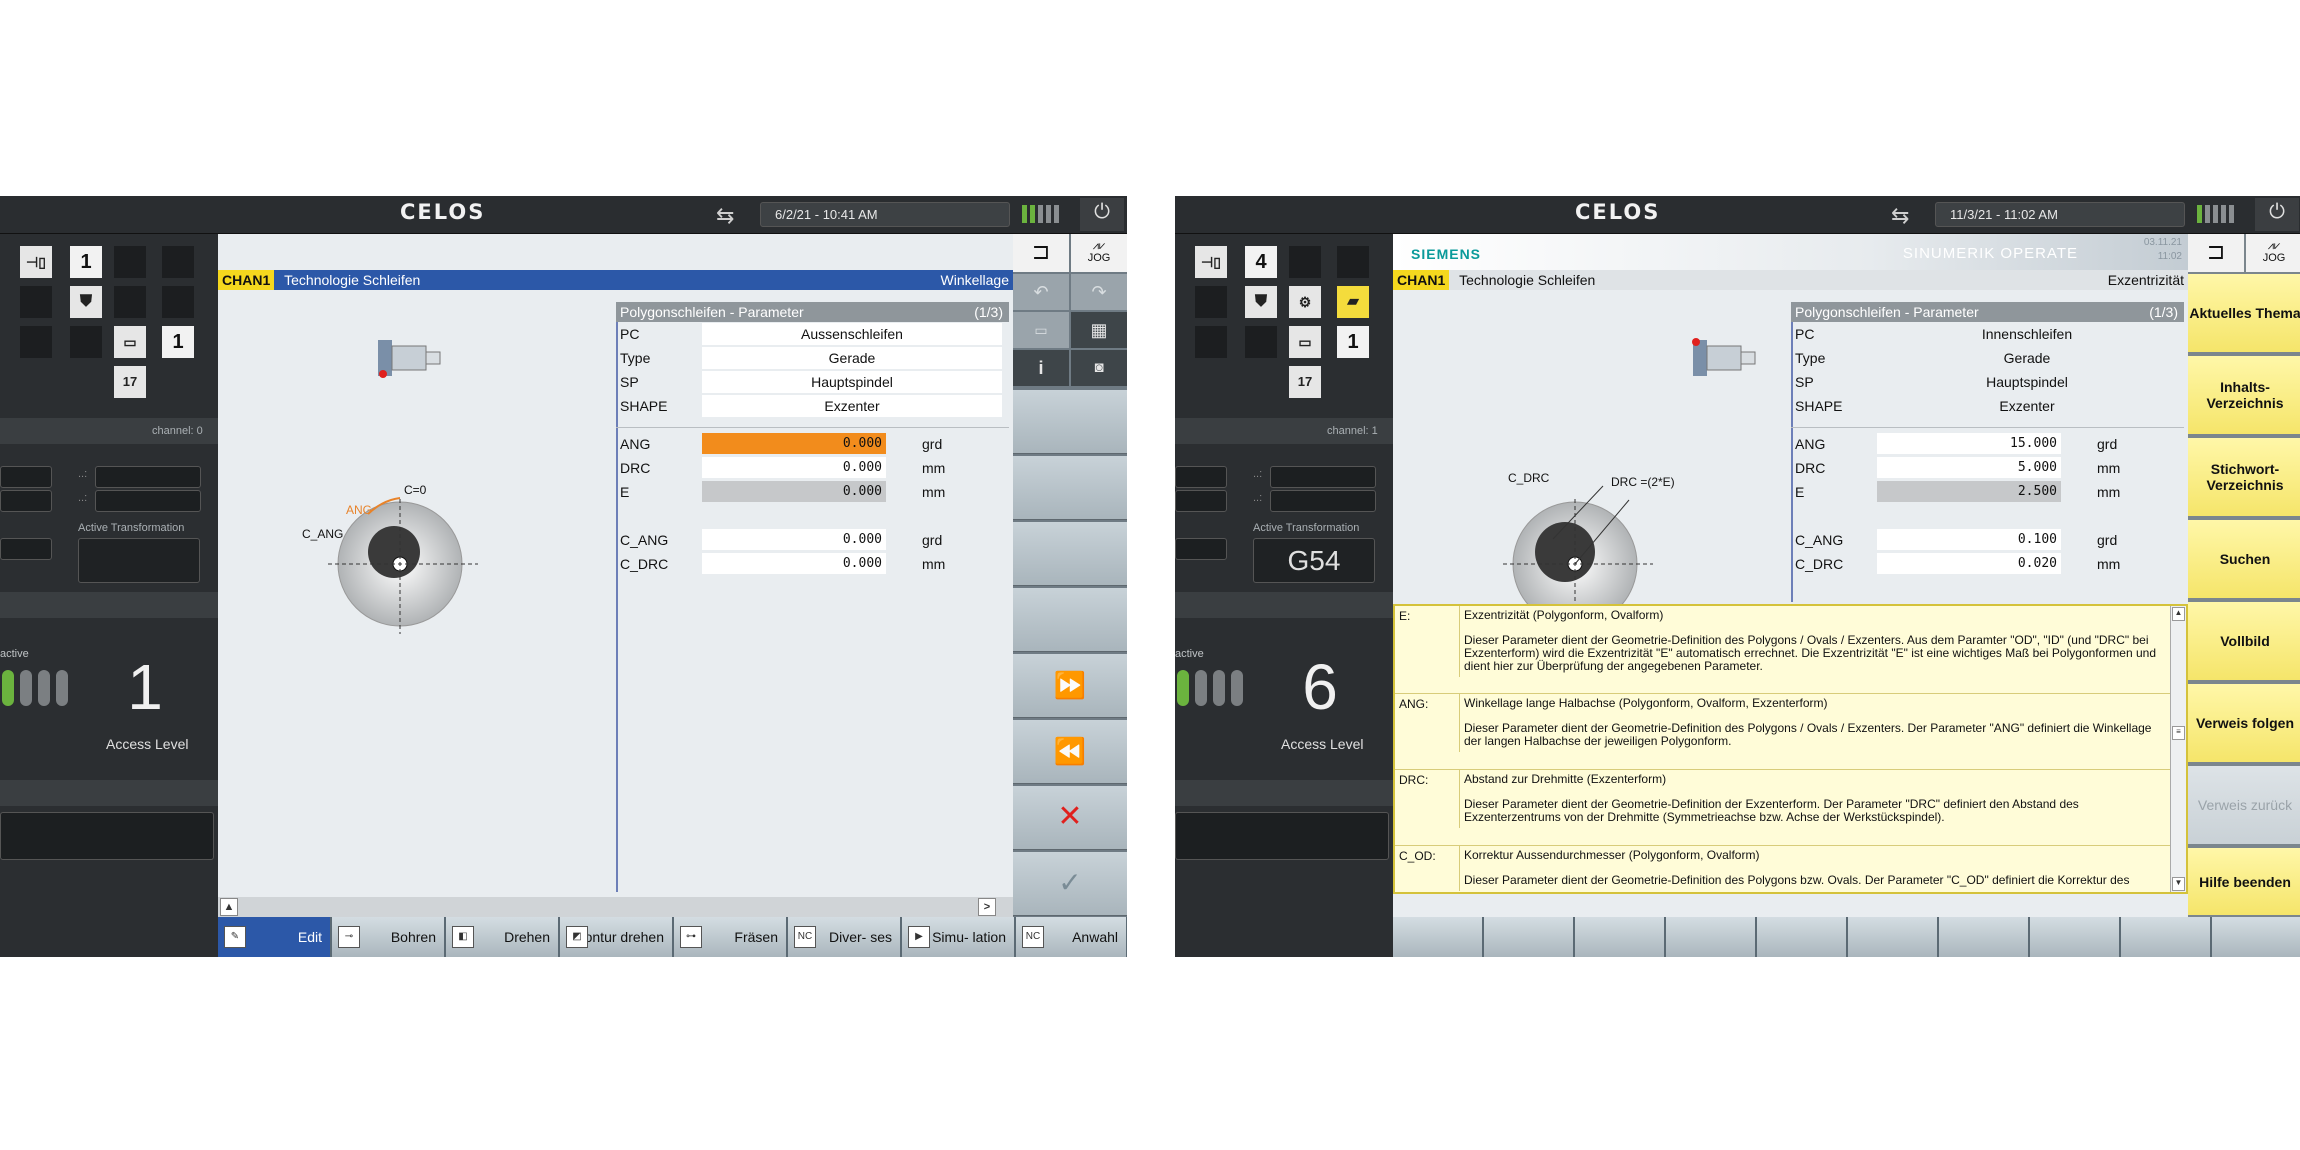  What do you see at coordinates (1969, 443) in the screenshot?
I see `ang-input: 15.000` at bounding box center [1969, 443].